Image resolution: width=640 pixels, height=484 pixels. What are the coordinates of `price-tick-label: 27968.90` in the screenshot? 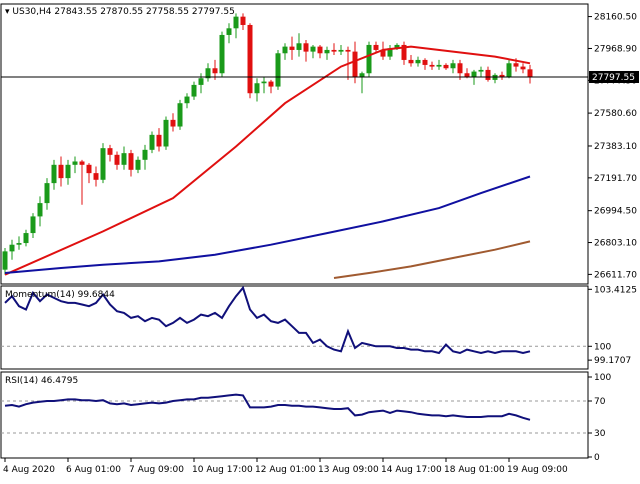 It's located at (615, 49).